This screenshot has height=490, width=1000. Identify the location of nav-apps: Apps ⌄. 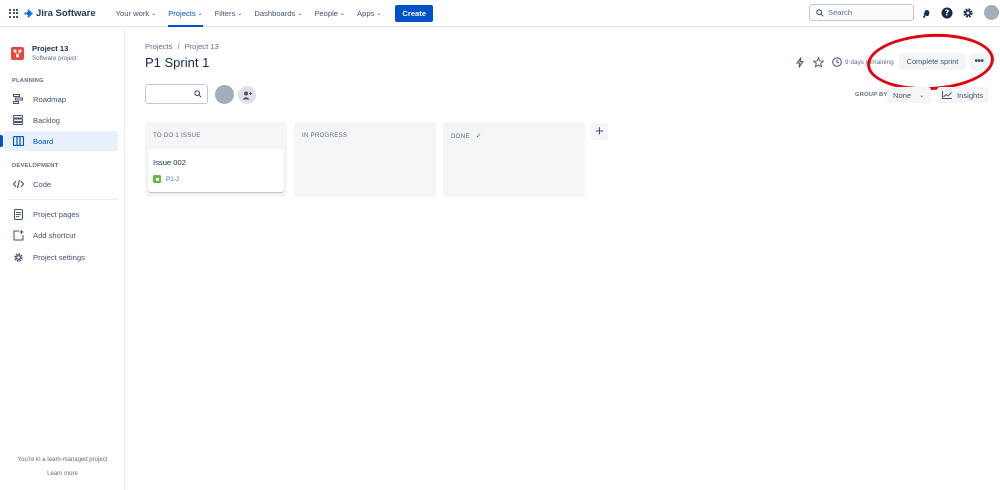
(369, 13).